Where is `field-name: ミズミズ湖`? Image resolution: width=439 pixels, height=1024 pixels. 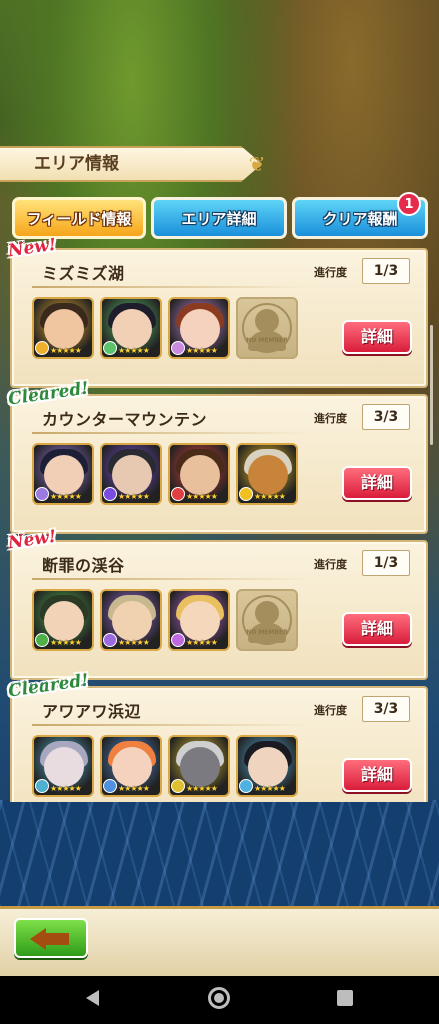
field-name: ミズミズ湖 is located at coordinates (83, 273).